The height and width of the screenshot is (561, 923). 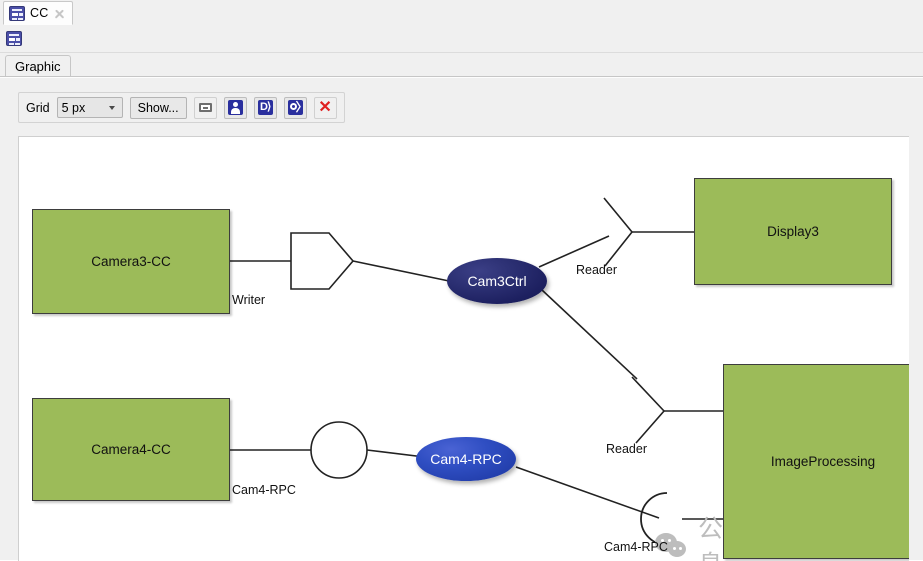 I want to click on show-delegation-button: D⟩, so click(x=265, y=107).